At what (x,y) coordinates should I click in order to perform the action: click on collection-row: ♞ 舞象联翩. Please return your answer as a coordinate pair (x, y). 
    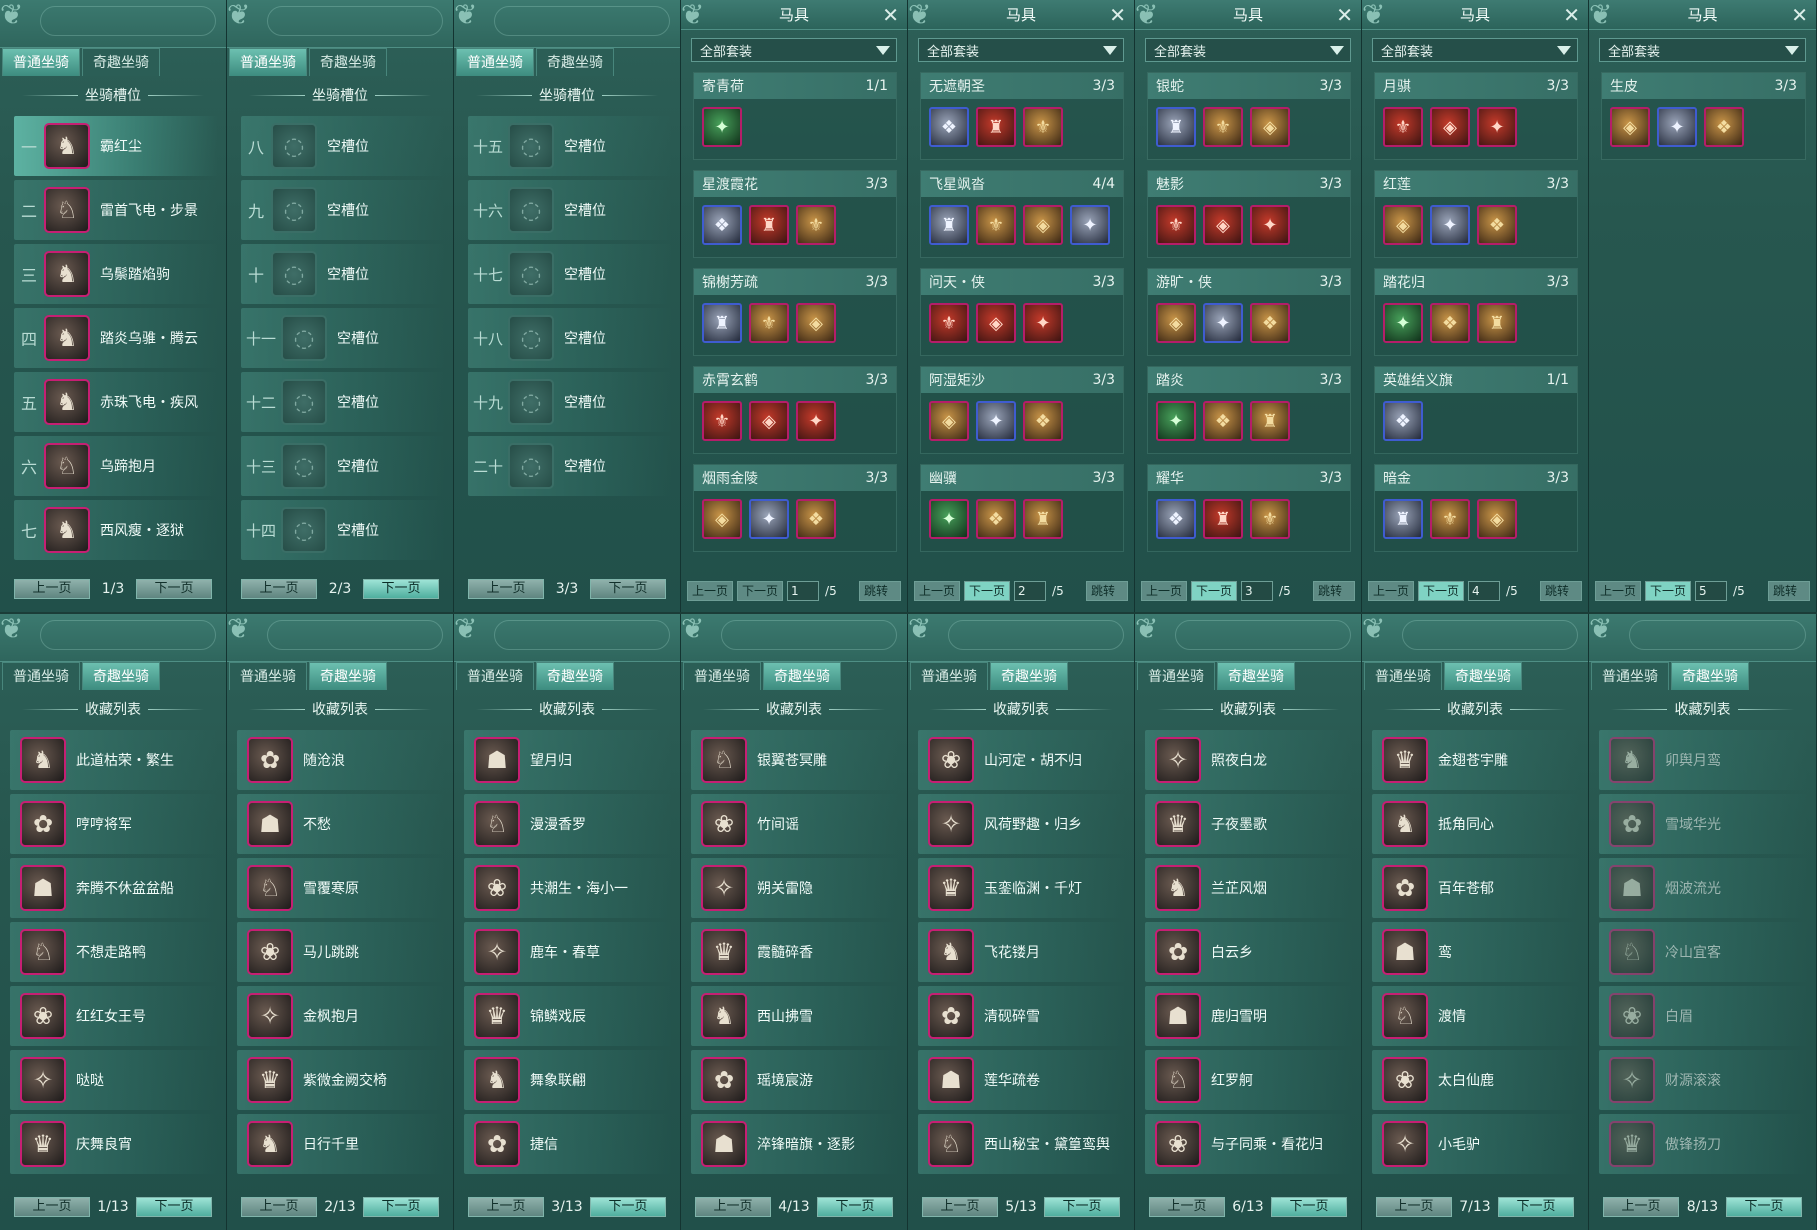
    Looking at the image, I should click on (568, 1080).